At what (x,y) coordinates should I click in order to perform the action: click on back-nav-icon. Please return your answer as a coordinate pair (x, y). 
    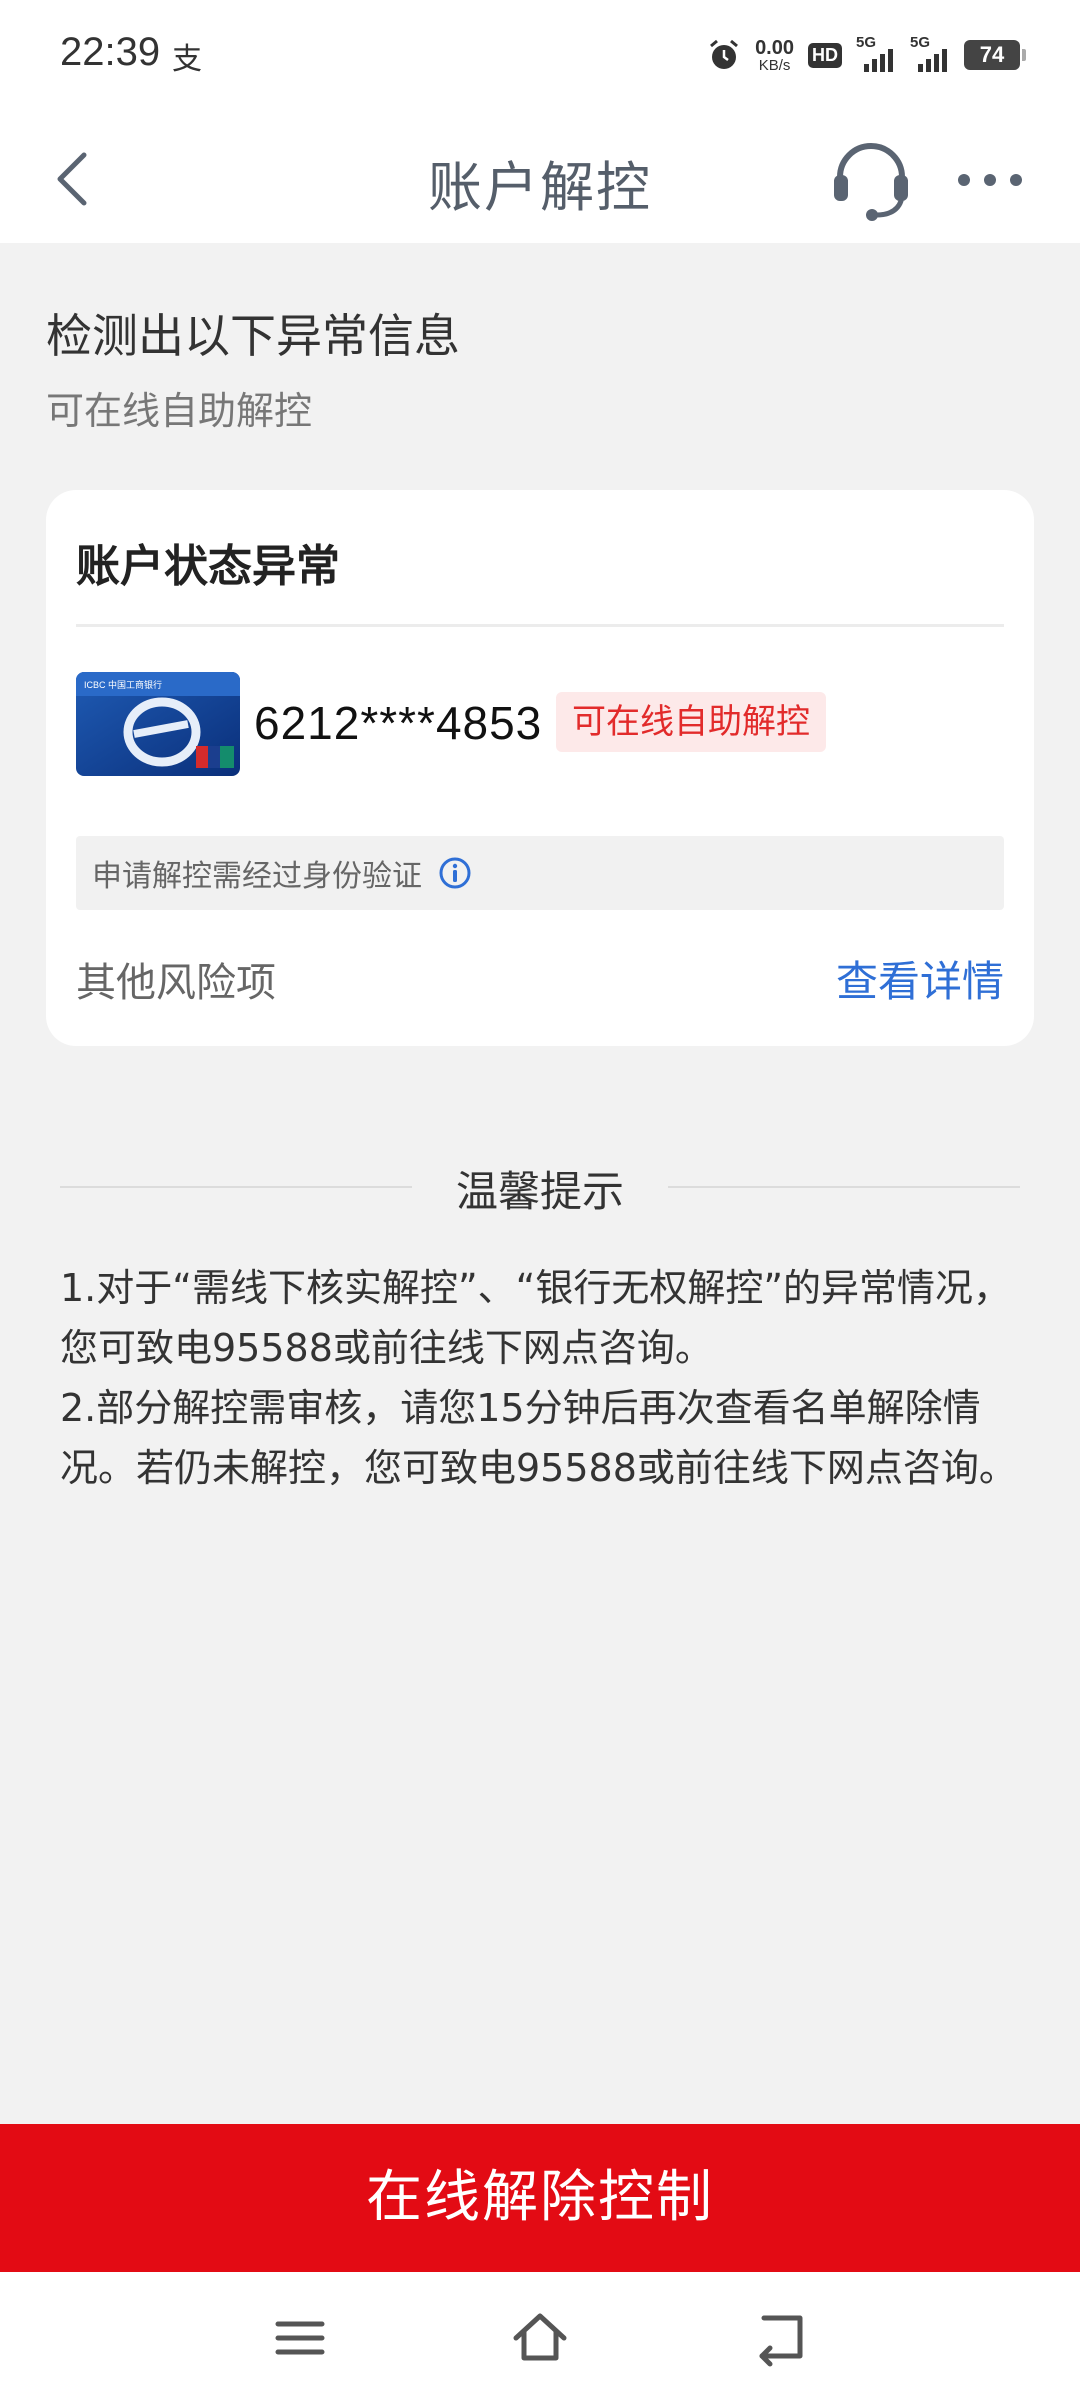
    Looking at the image, I should click on (780, 2338).